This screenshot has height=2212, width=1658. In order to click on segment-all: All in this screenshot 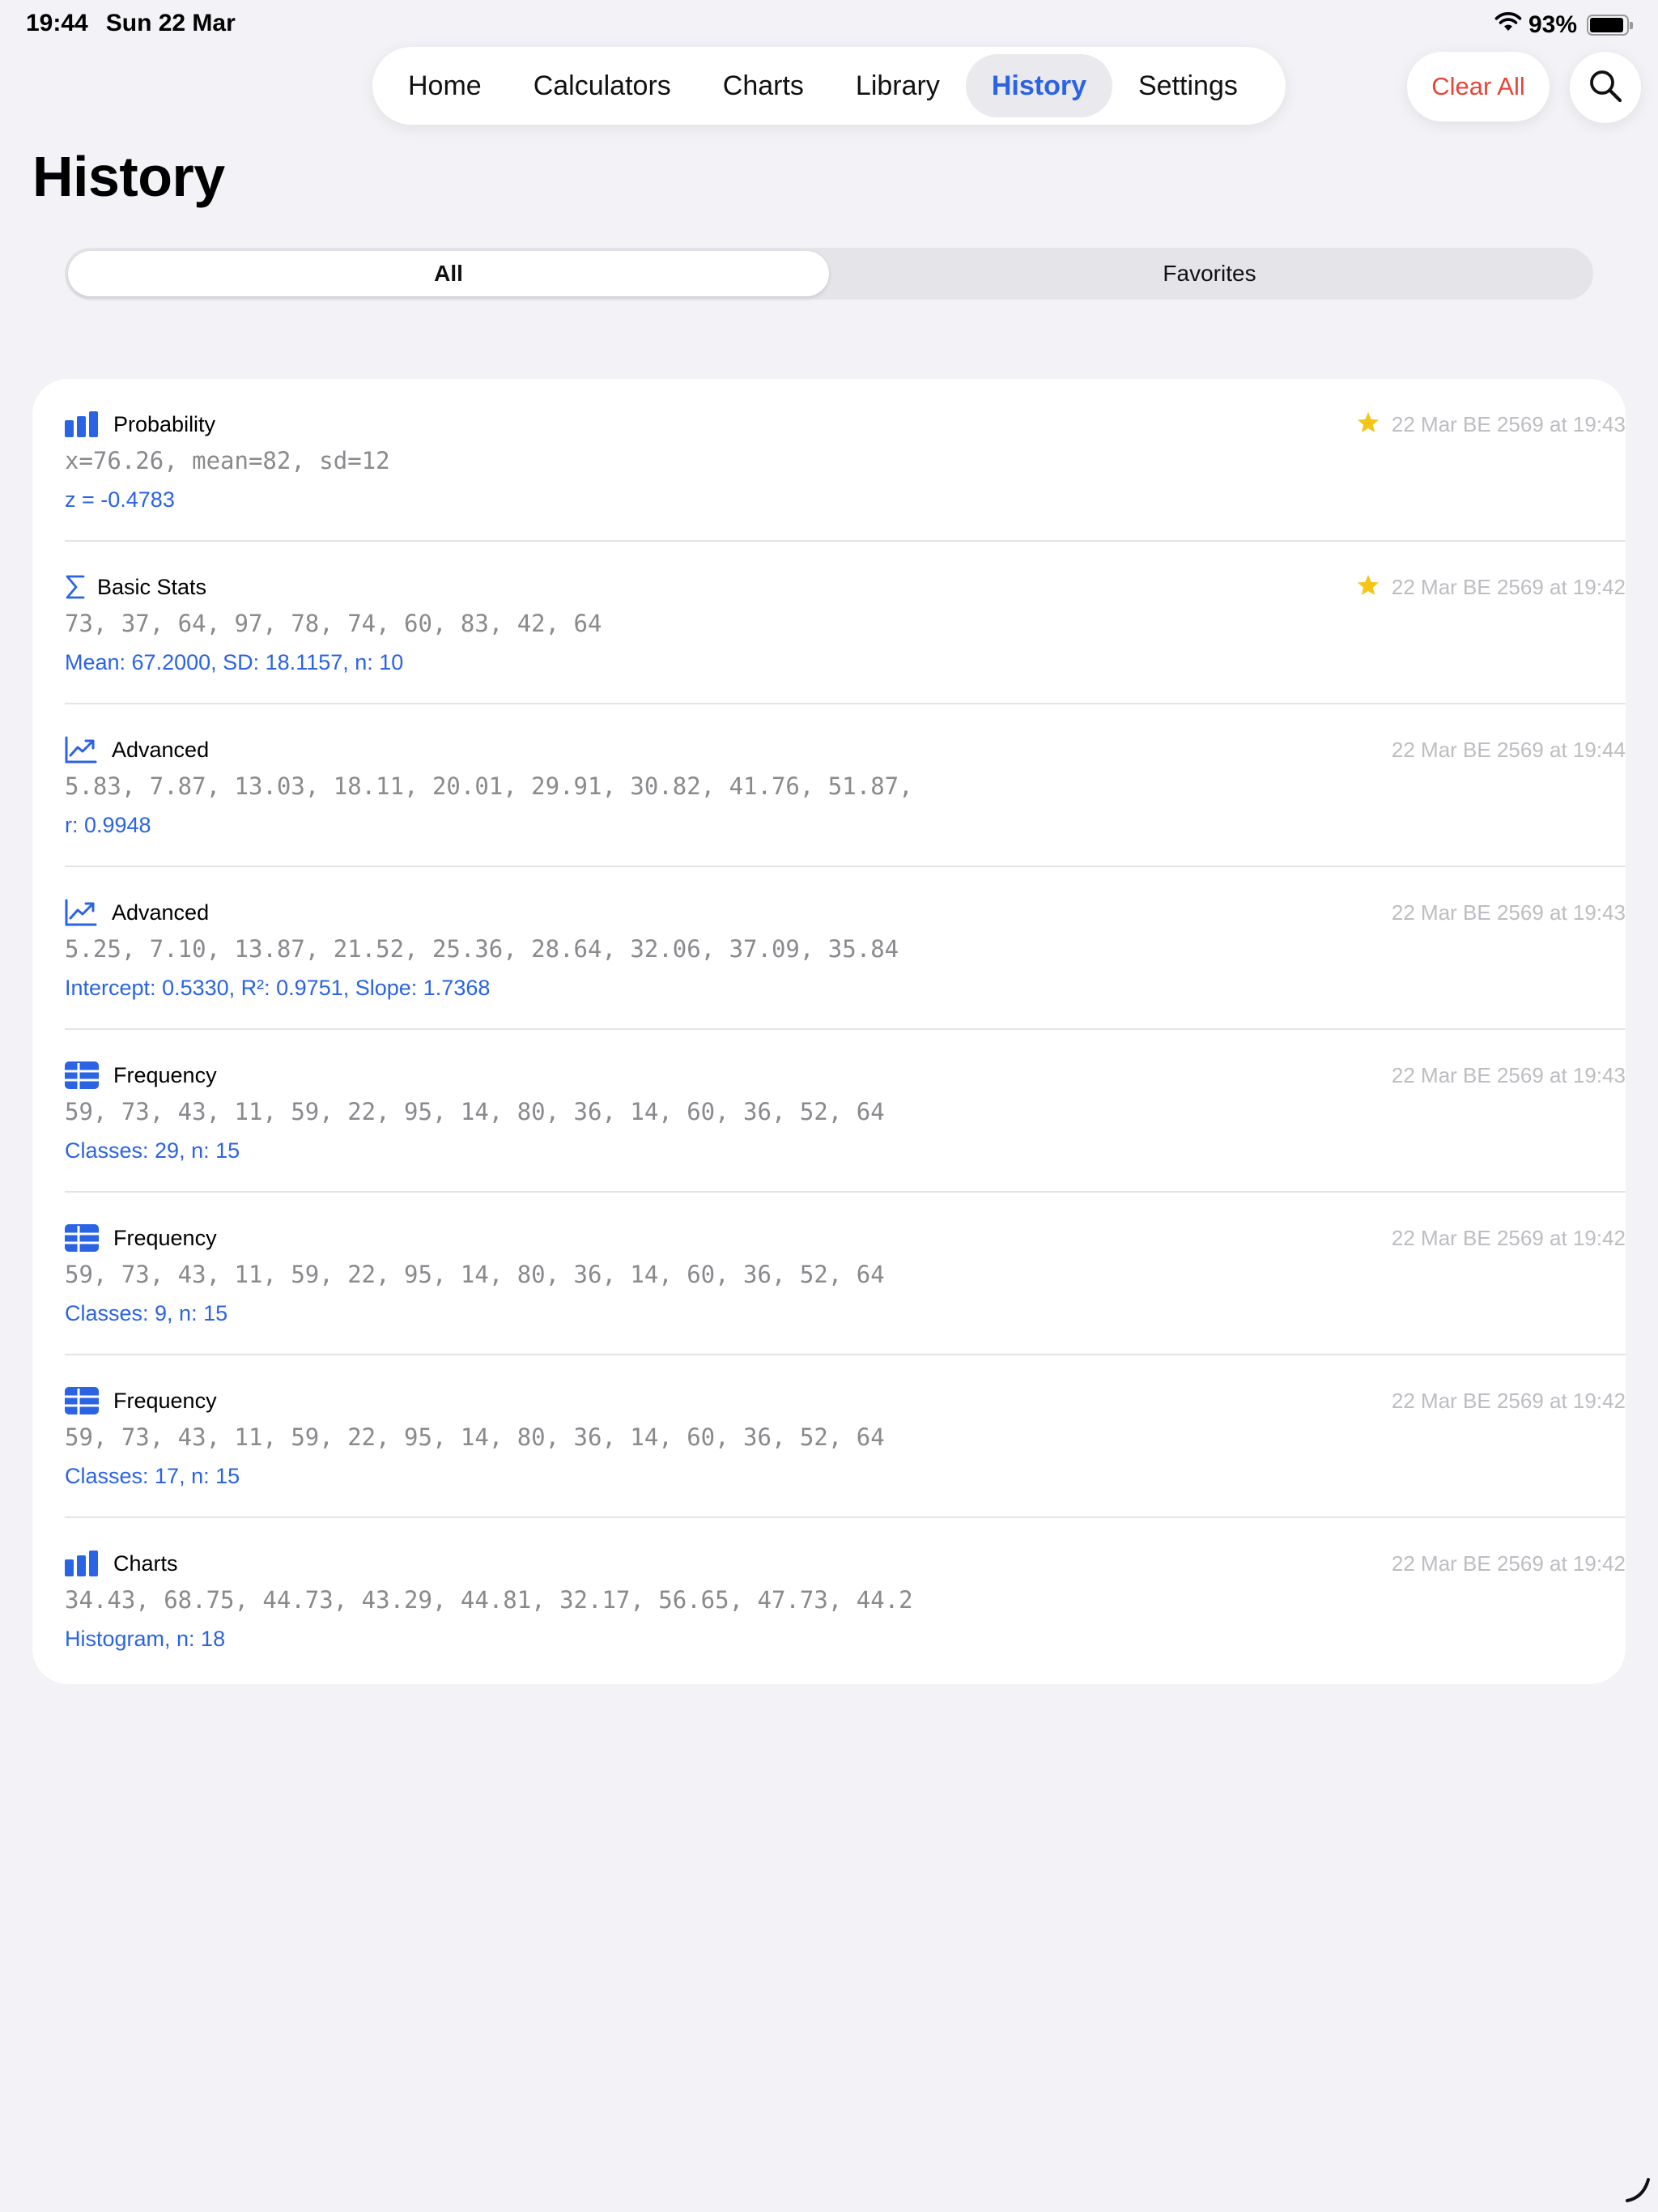, I will do `click(448, 274)`.